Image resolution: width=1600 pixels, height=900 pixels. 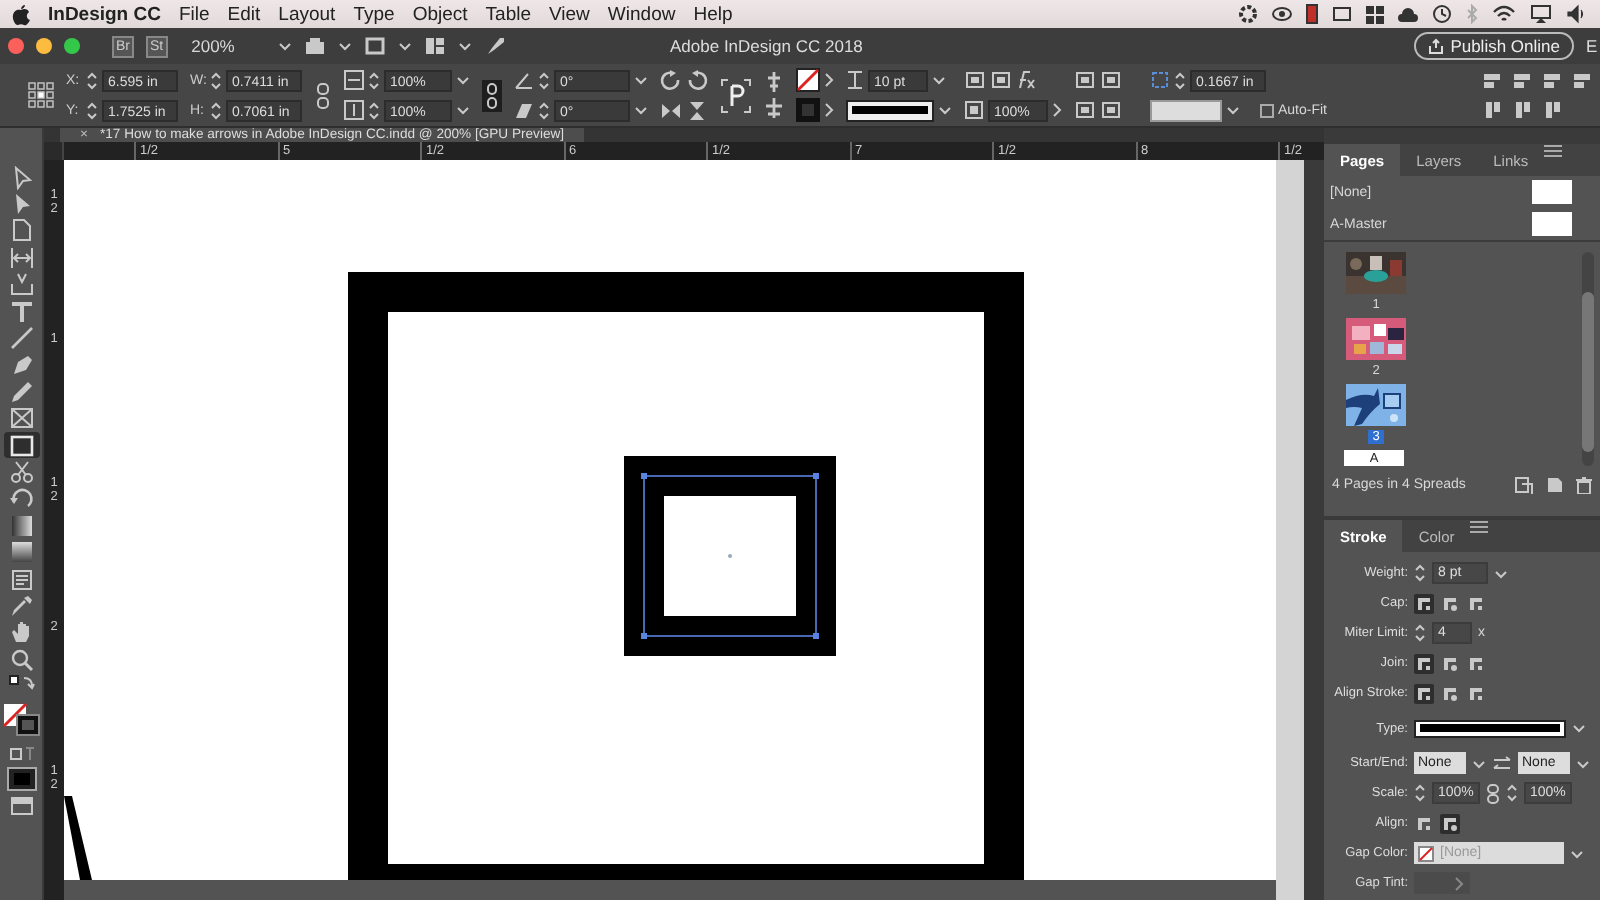 I want to click on rocket-icon, so click(x=495, y=46).